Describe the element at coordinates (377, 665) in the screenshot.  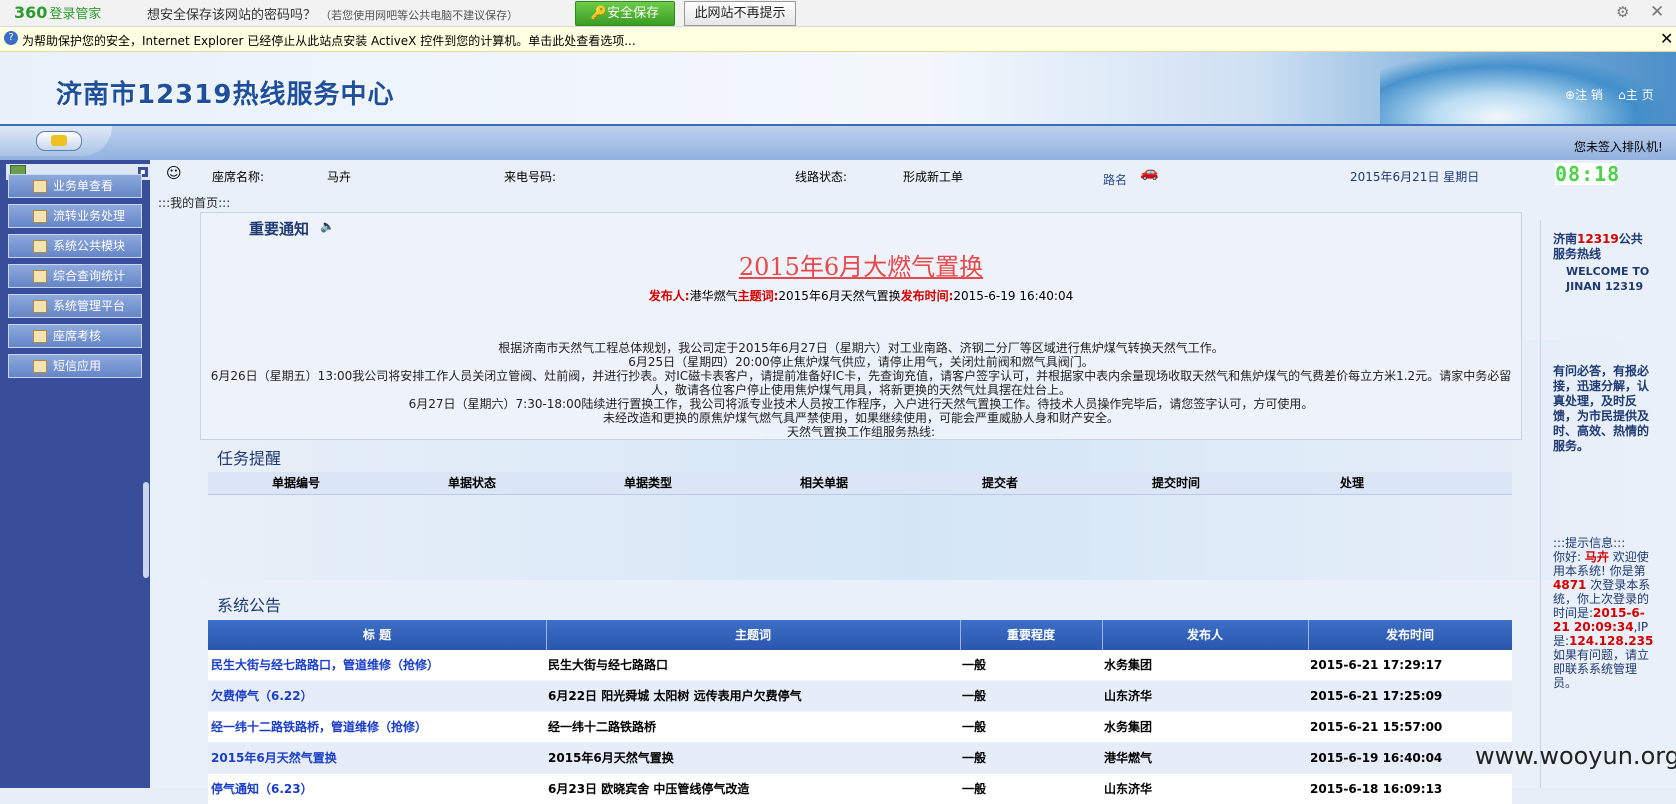
I see `announcement-title-link: 民生大街与经七路路口，管道维修（抢修）` at that location.